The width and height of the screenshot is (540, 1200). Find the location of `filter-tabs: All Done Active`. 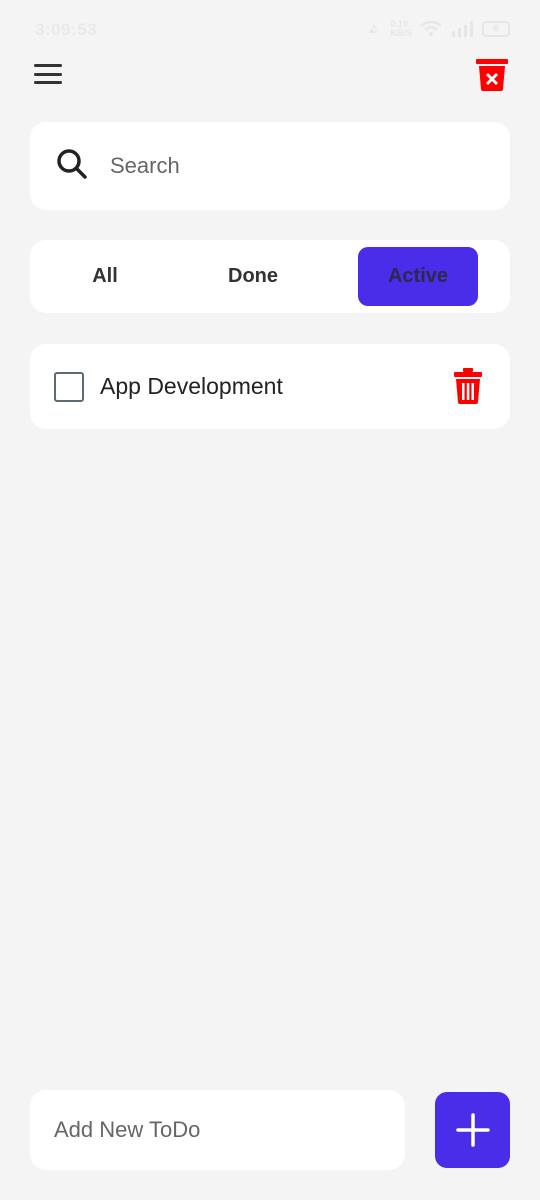

filter-tabs: All Done Active is located at coordinates (270, 276).